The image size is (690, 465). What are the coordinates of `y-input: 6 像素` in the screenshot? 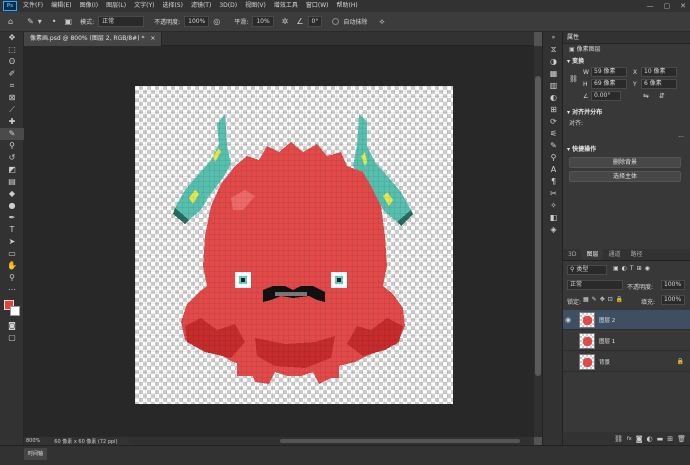 It's located at (659, 84).